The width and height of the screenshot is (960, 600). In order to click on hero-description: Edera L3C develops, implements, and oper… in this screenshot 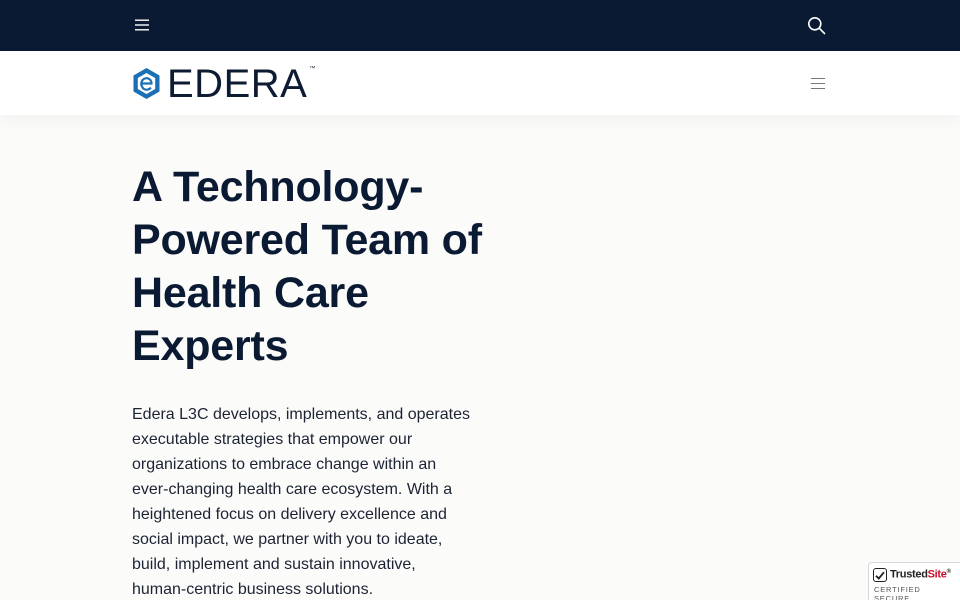, I will do `click(301, 502)`.